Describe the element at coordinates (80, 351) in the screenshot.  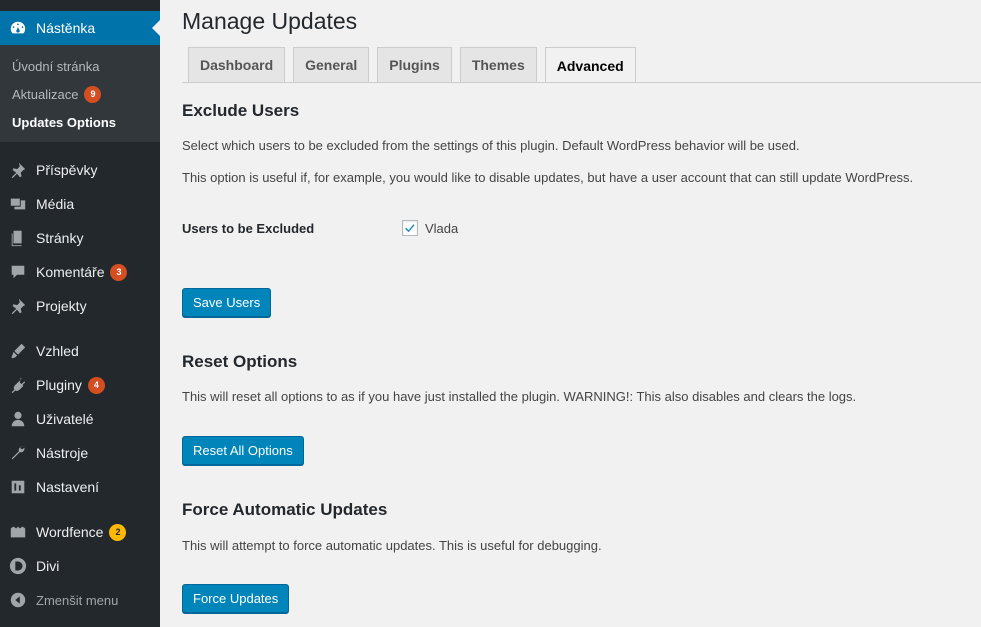
I see `sidebar-item-appearance: Vzhled` at that location.